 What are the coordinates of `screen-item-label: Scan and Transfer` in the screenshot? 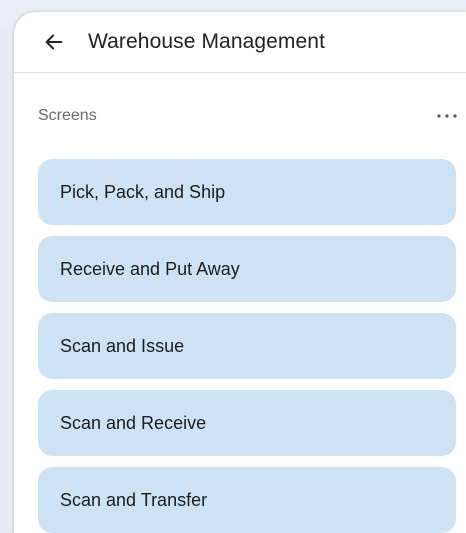 It's located at (134, 499).